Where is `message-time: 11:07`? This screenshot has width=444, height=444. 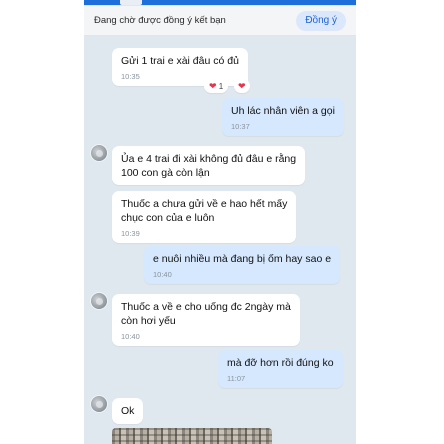
message-time: 11:07 is located at coordinates (236, 378).